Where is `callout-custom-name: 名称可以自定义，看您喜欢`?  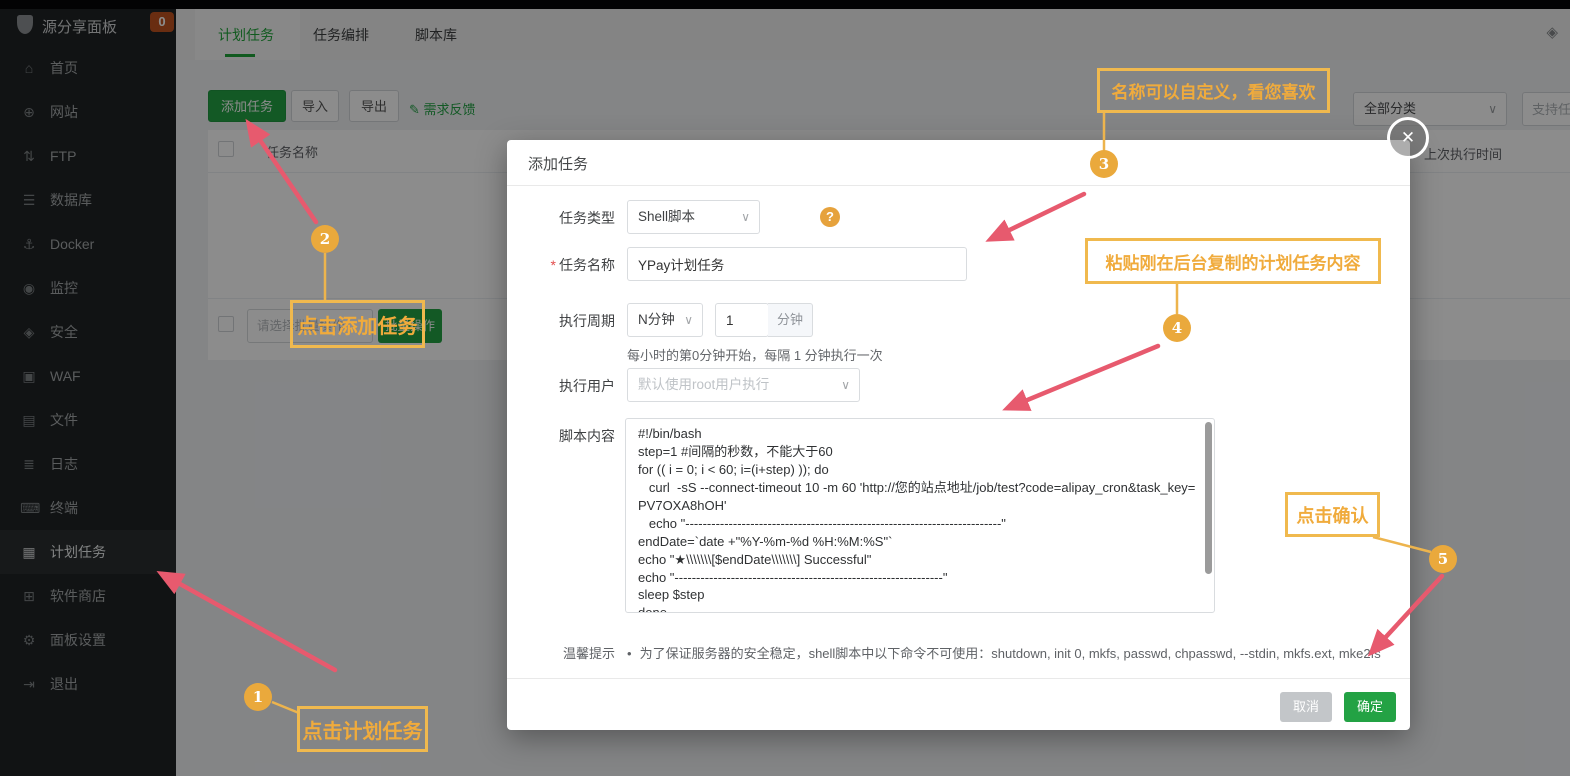 callout-custom-name: 名称可以自定义，看您喜欢 is located at coordinates (1213, 90).